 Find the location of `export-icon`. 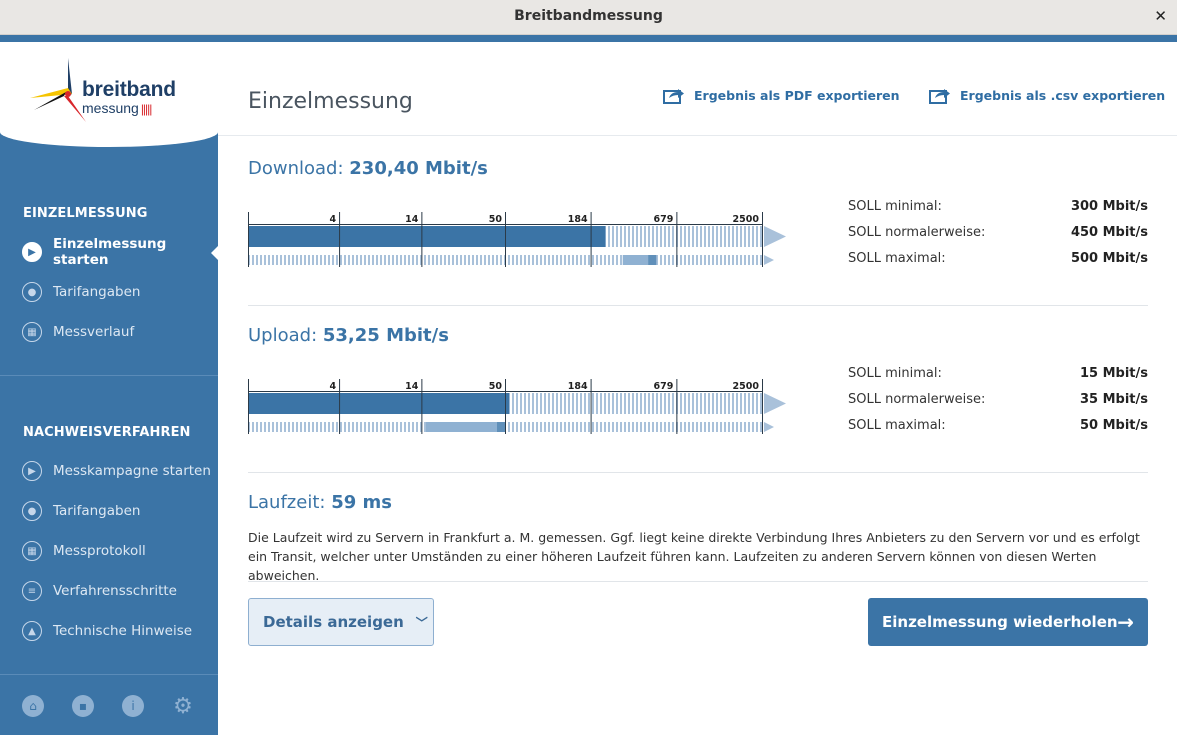

export-icon is located at coordinates (673, 96).